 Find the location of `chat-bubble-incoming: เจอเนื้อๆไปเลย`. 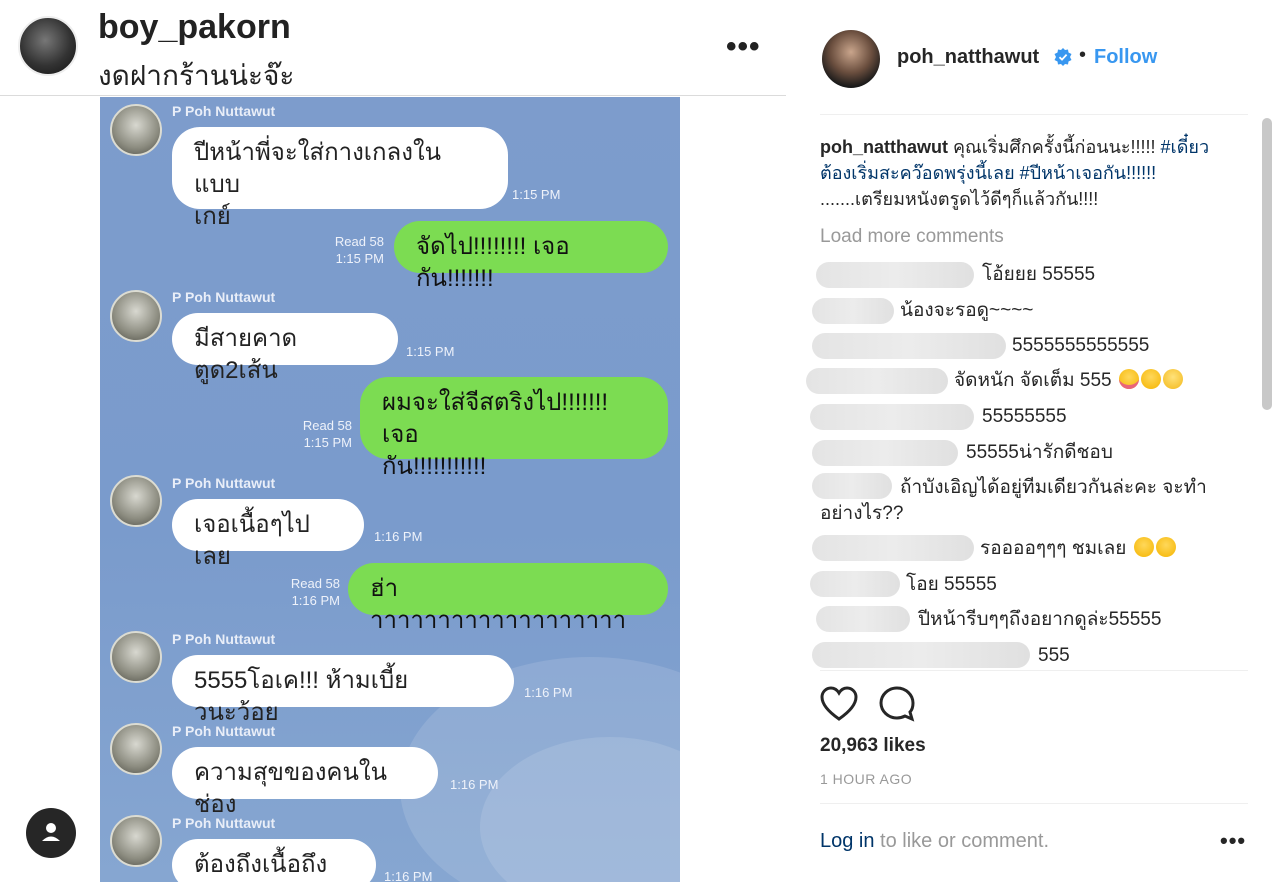

chat-bubble-incoming: เจอเนื้อๆไปเลย is located at coordinates (268, 534).